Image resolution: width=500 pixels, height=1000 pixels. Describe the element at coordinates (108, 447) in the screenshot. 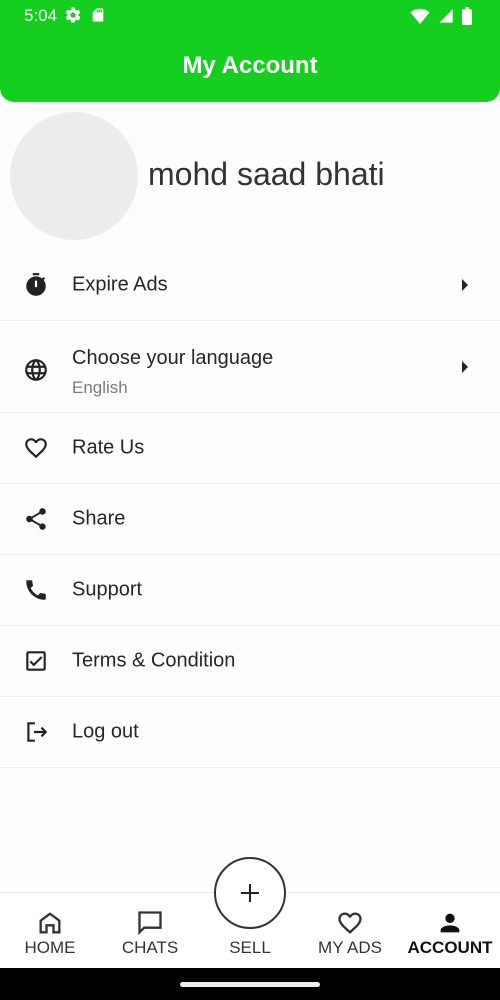

I see `menu-label: Rate Us` at that location.